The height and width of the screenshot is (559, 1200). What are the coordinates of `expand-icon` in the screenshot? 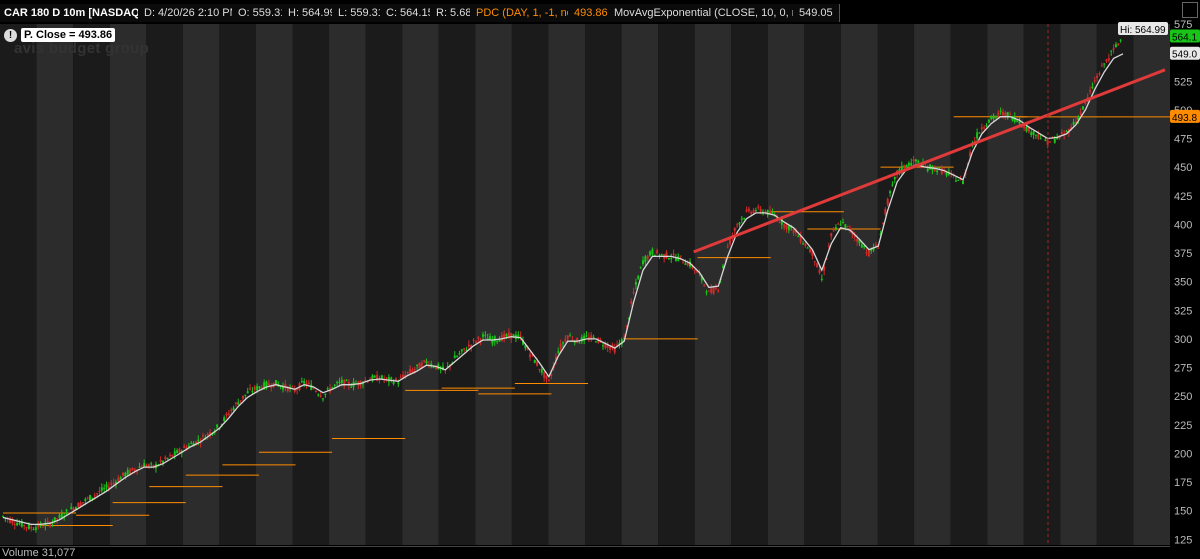 It's located at (1190, 10).